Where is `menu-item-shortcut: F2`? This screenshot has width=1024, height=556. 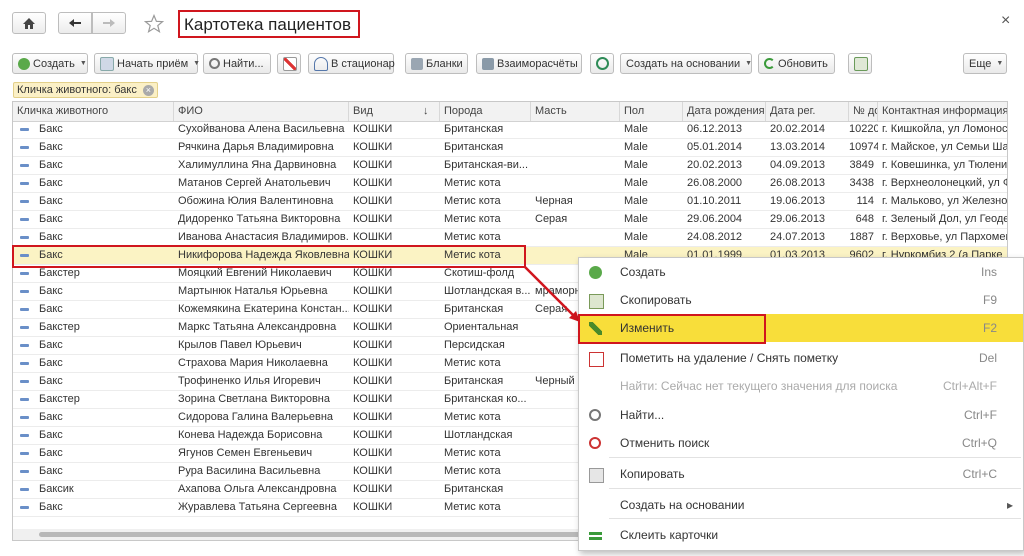 menu-item-shortcut: F2 is located at coordinates (989, 328).